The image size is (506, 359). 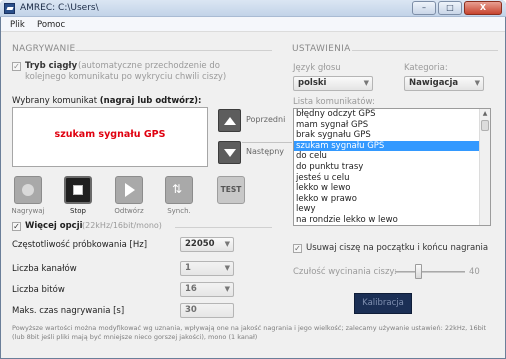 I want to click on record-icon, so click(x=28, y=190).